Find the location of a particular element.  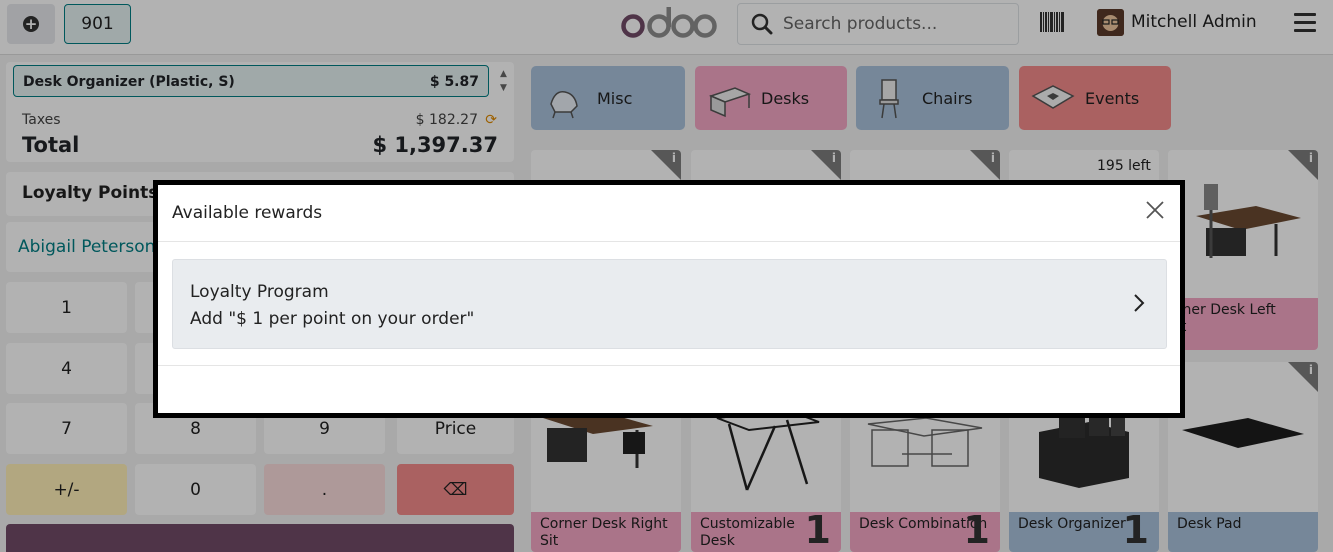

reward-title: Loyalty Program is located at coordinates (259, 292).